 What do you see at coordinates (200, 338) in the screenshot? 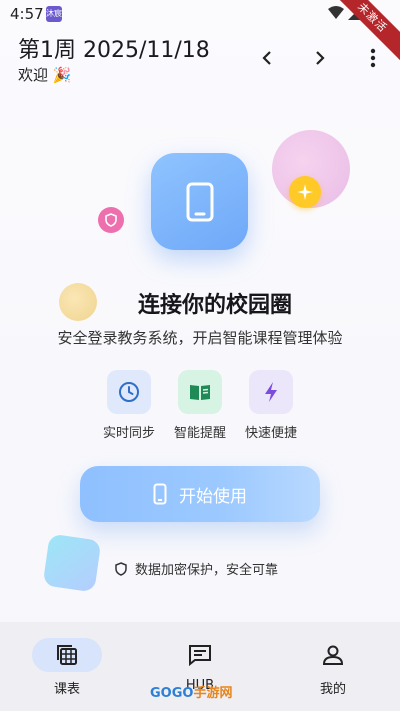
I see `hero-subtitle: 安全登录教务系统，开启智能课程管理体验` at bounding box center [200, 338].